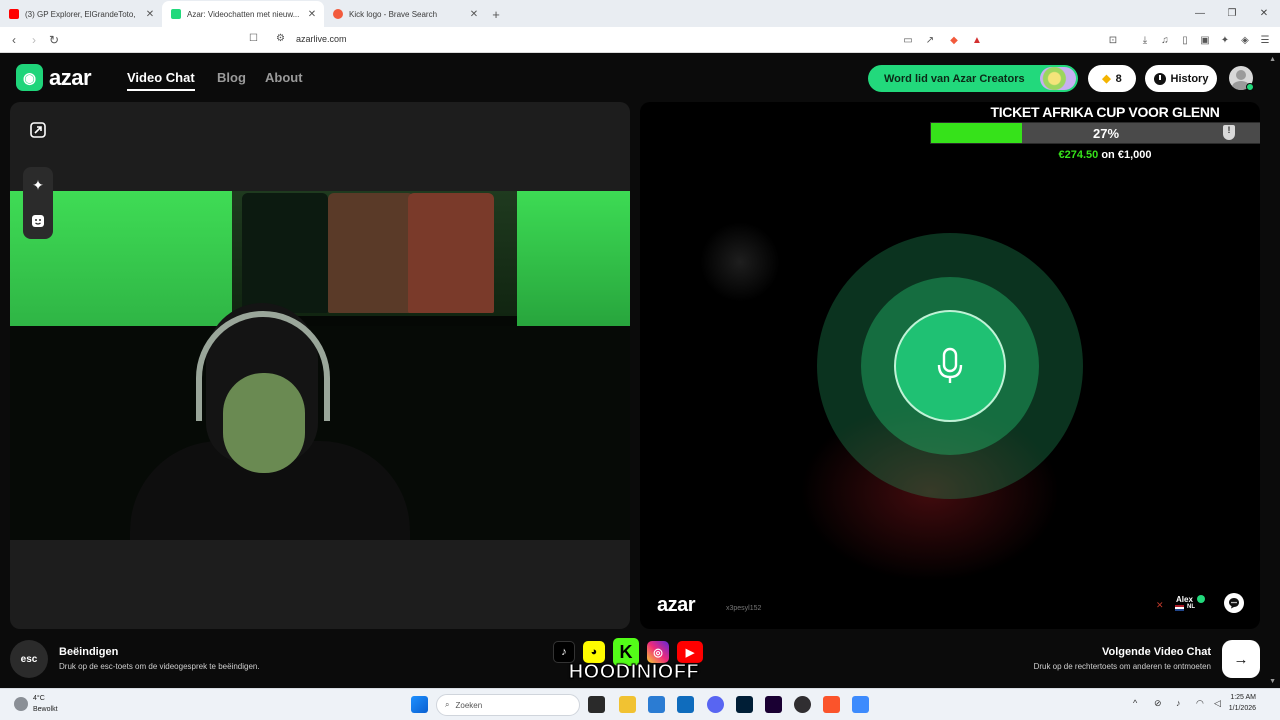  I want to click on partner-name: Alex, so click(1184, 599).